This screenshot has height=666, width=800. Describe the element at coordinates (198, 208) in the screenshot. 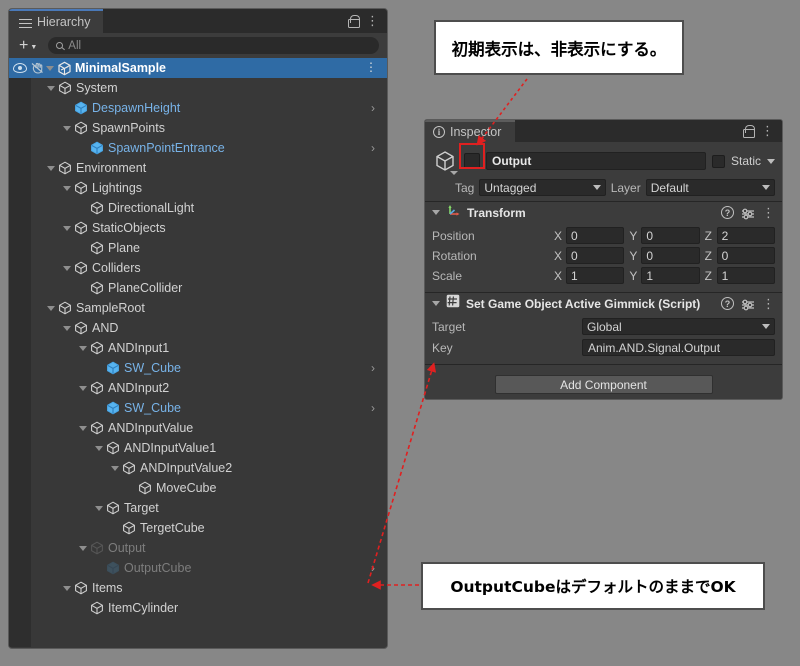

I see `hierarchy-row-directionallight: DirectionalLight` at that location.